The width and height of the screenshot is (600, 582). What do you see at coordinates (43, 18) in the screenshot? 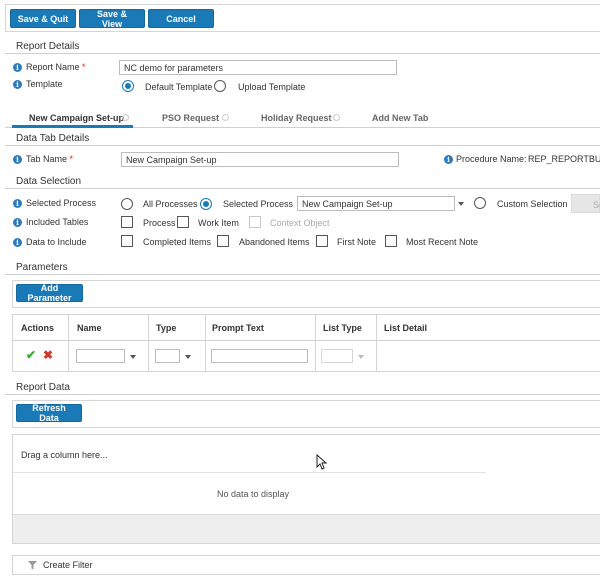
I see `save-quit-button: Save & Quit` at bounding box center [43, 18].